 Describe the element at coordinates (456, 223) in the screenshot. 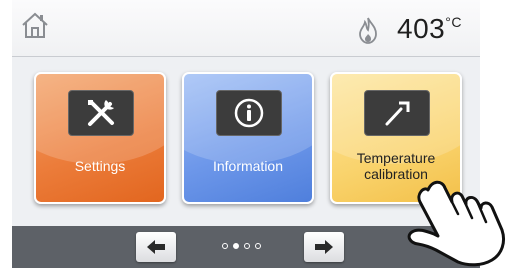

I see `pointing-hand-icon` at that location.